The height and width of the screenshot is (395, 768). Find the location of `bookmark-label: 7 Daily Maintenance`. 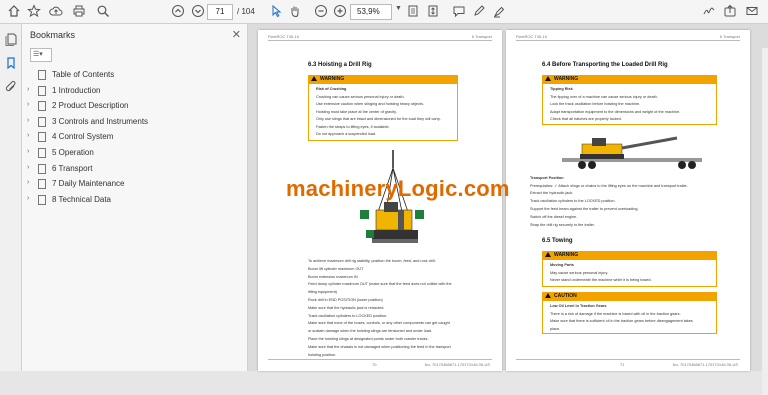

bookmark-label: 7 Daily Maintenance is located at coordinates (88, 184).